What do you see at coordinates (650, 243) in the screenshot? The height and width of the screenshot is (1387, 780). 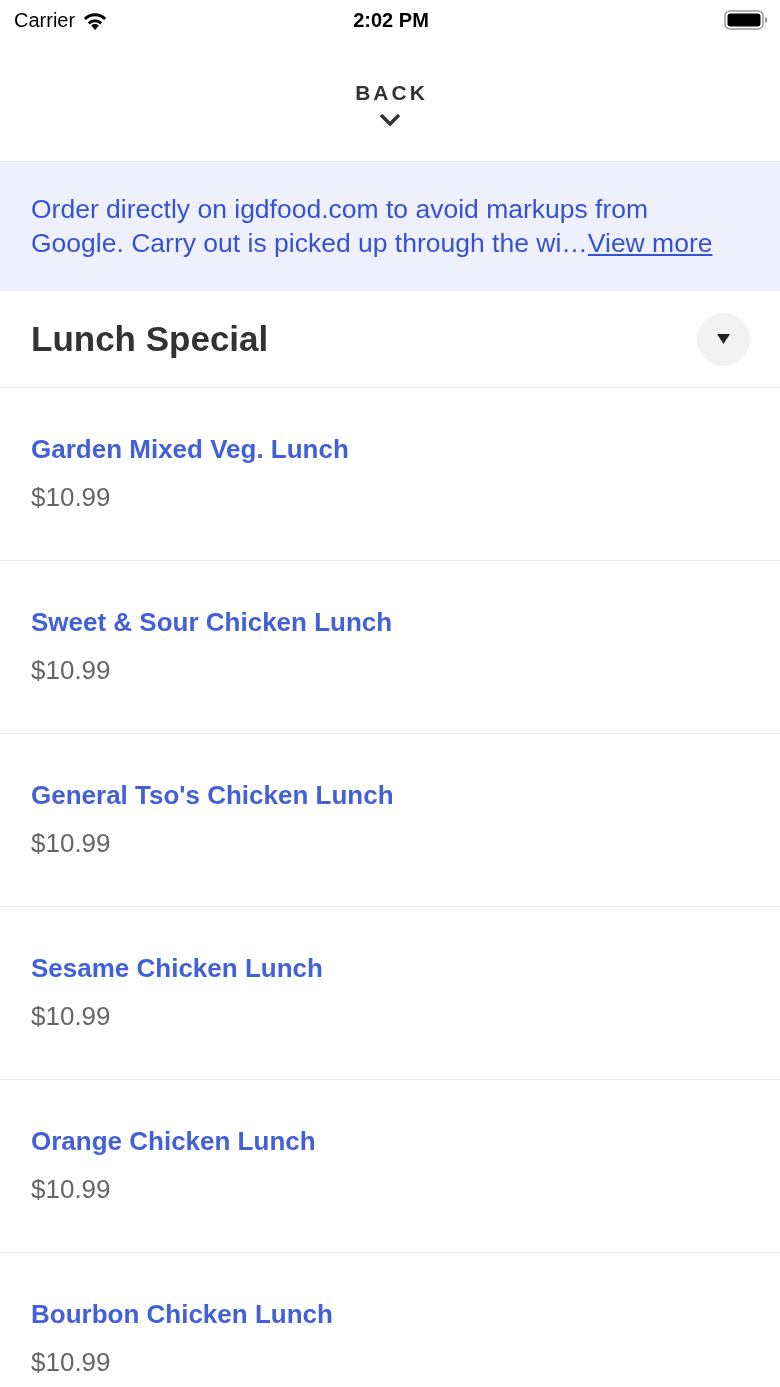 I see `view-more-link: View more` at bounding box center [650, 243].